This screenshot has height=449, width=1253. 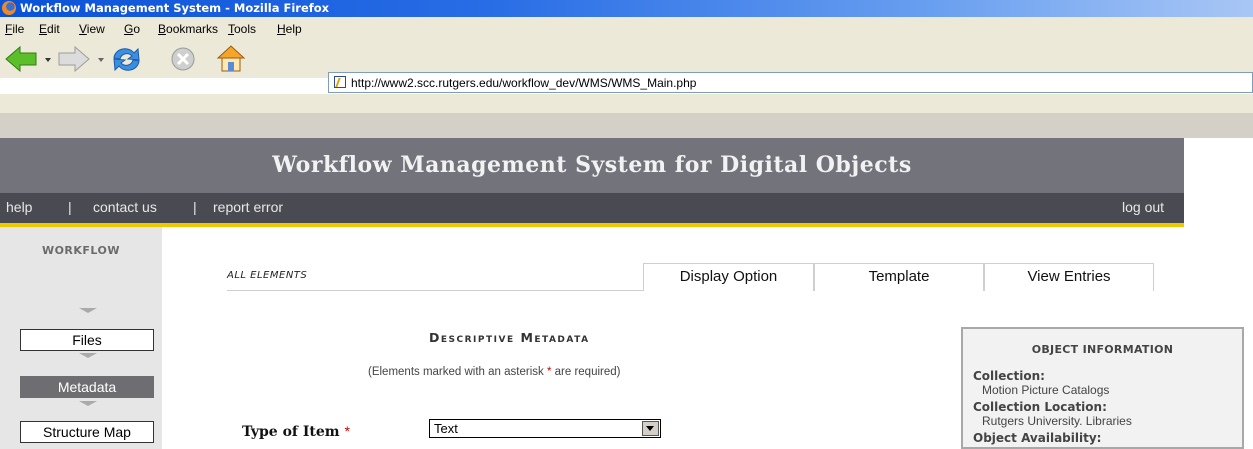 I want to click on reload-icon, so click(x=126, y=59).